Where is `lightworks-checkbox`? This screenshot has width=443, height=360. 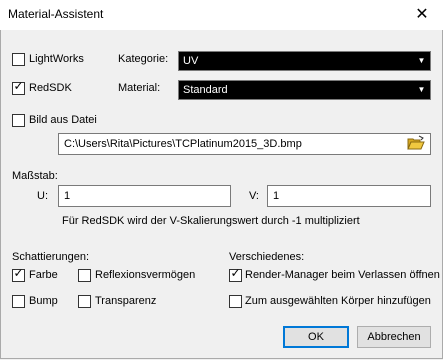 lightworks-checkbox is located at coordinates (18, 59).